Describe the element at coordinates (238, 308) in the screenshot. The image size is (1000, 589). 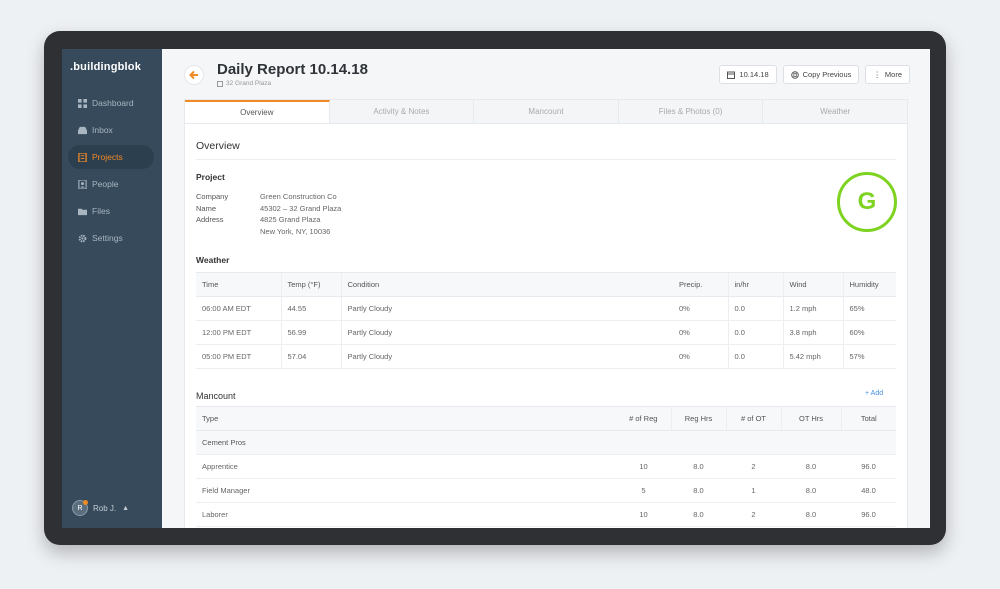
I see `table-cell: 06:00 AM EDT` at that location.